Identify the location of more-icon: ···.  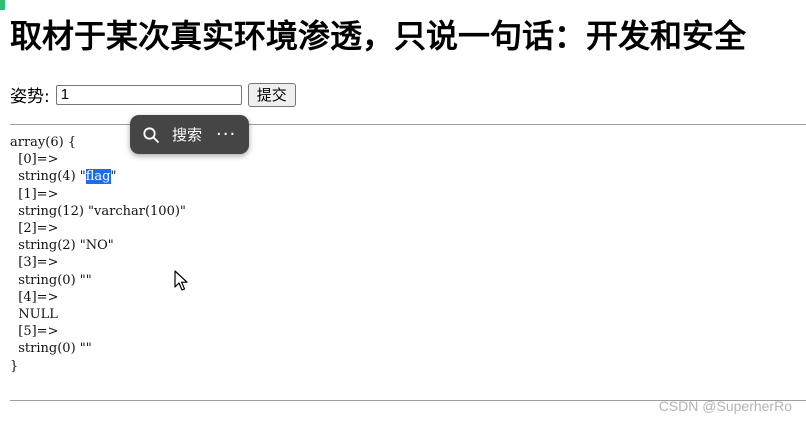
(226, 134).